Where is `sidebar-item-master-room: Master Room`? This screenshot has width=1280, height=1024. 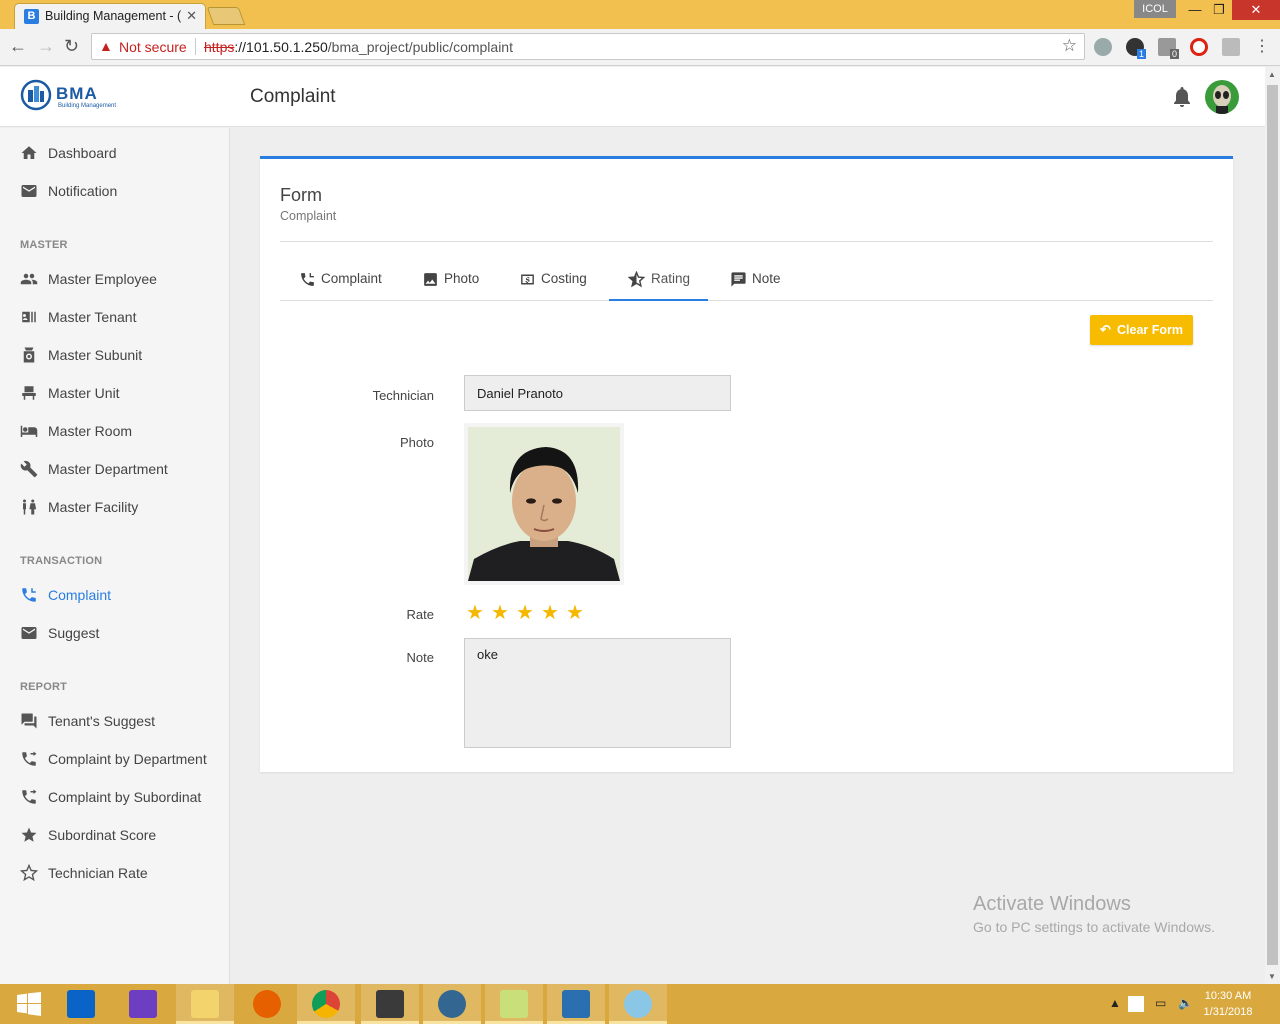 sidebar-item-master-room: Master Room is located at coordinates (114, 431).